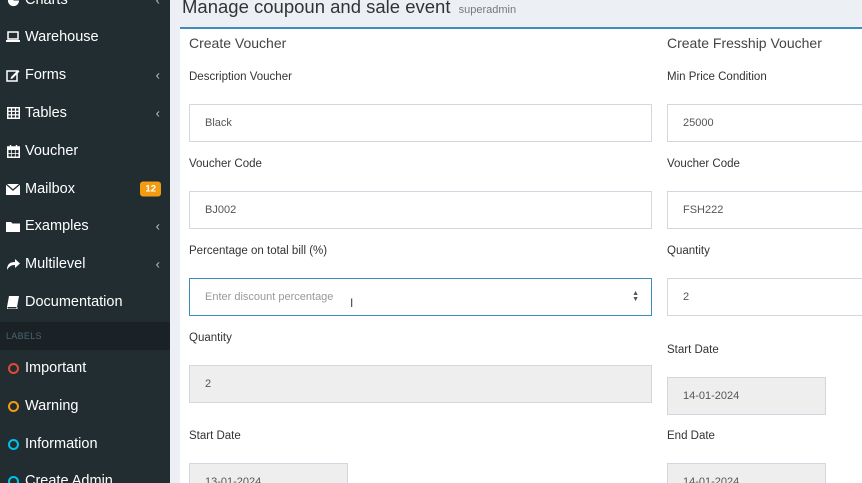 This screenshot has height=483, width=862. Describe the element at coordinates (13, 302) in the screenshot. I see `book-icon` at that location.